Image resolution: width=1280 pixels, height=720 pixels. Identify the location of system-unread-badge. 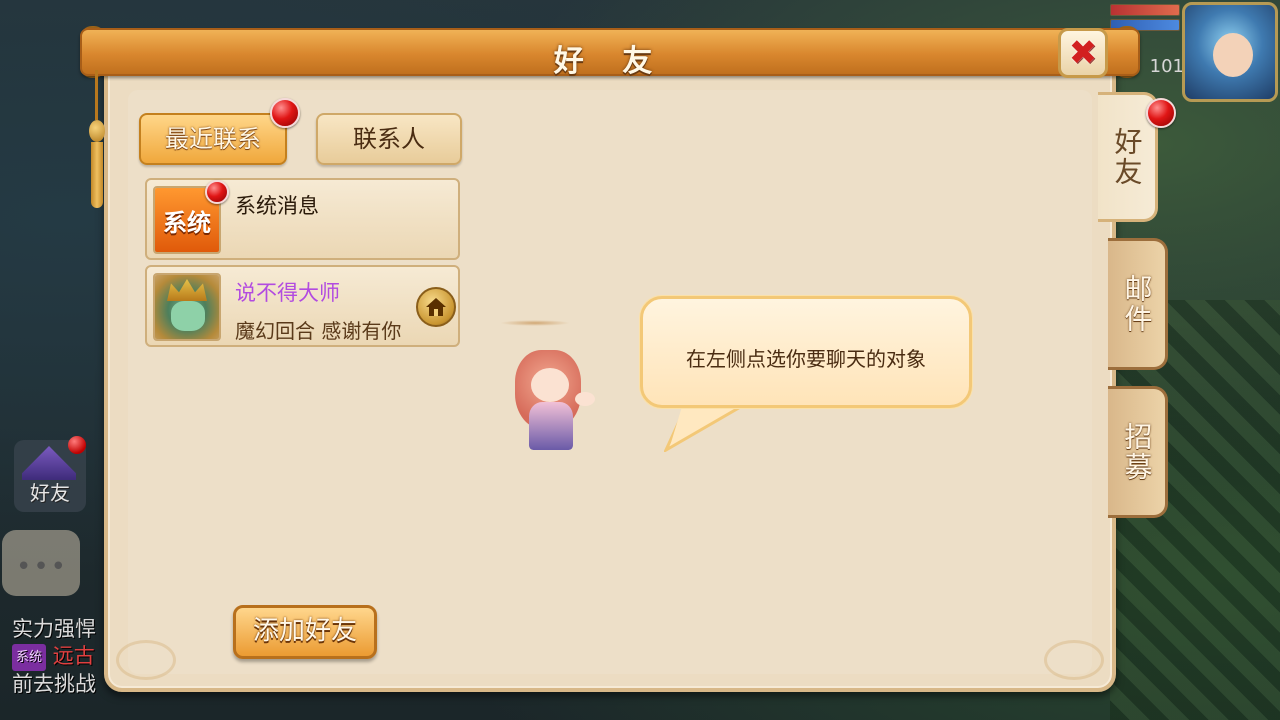
(217, 192).